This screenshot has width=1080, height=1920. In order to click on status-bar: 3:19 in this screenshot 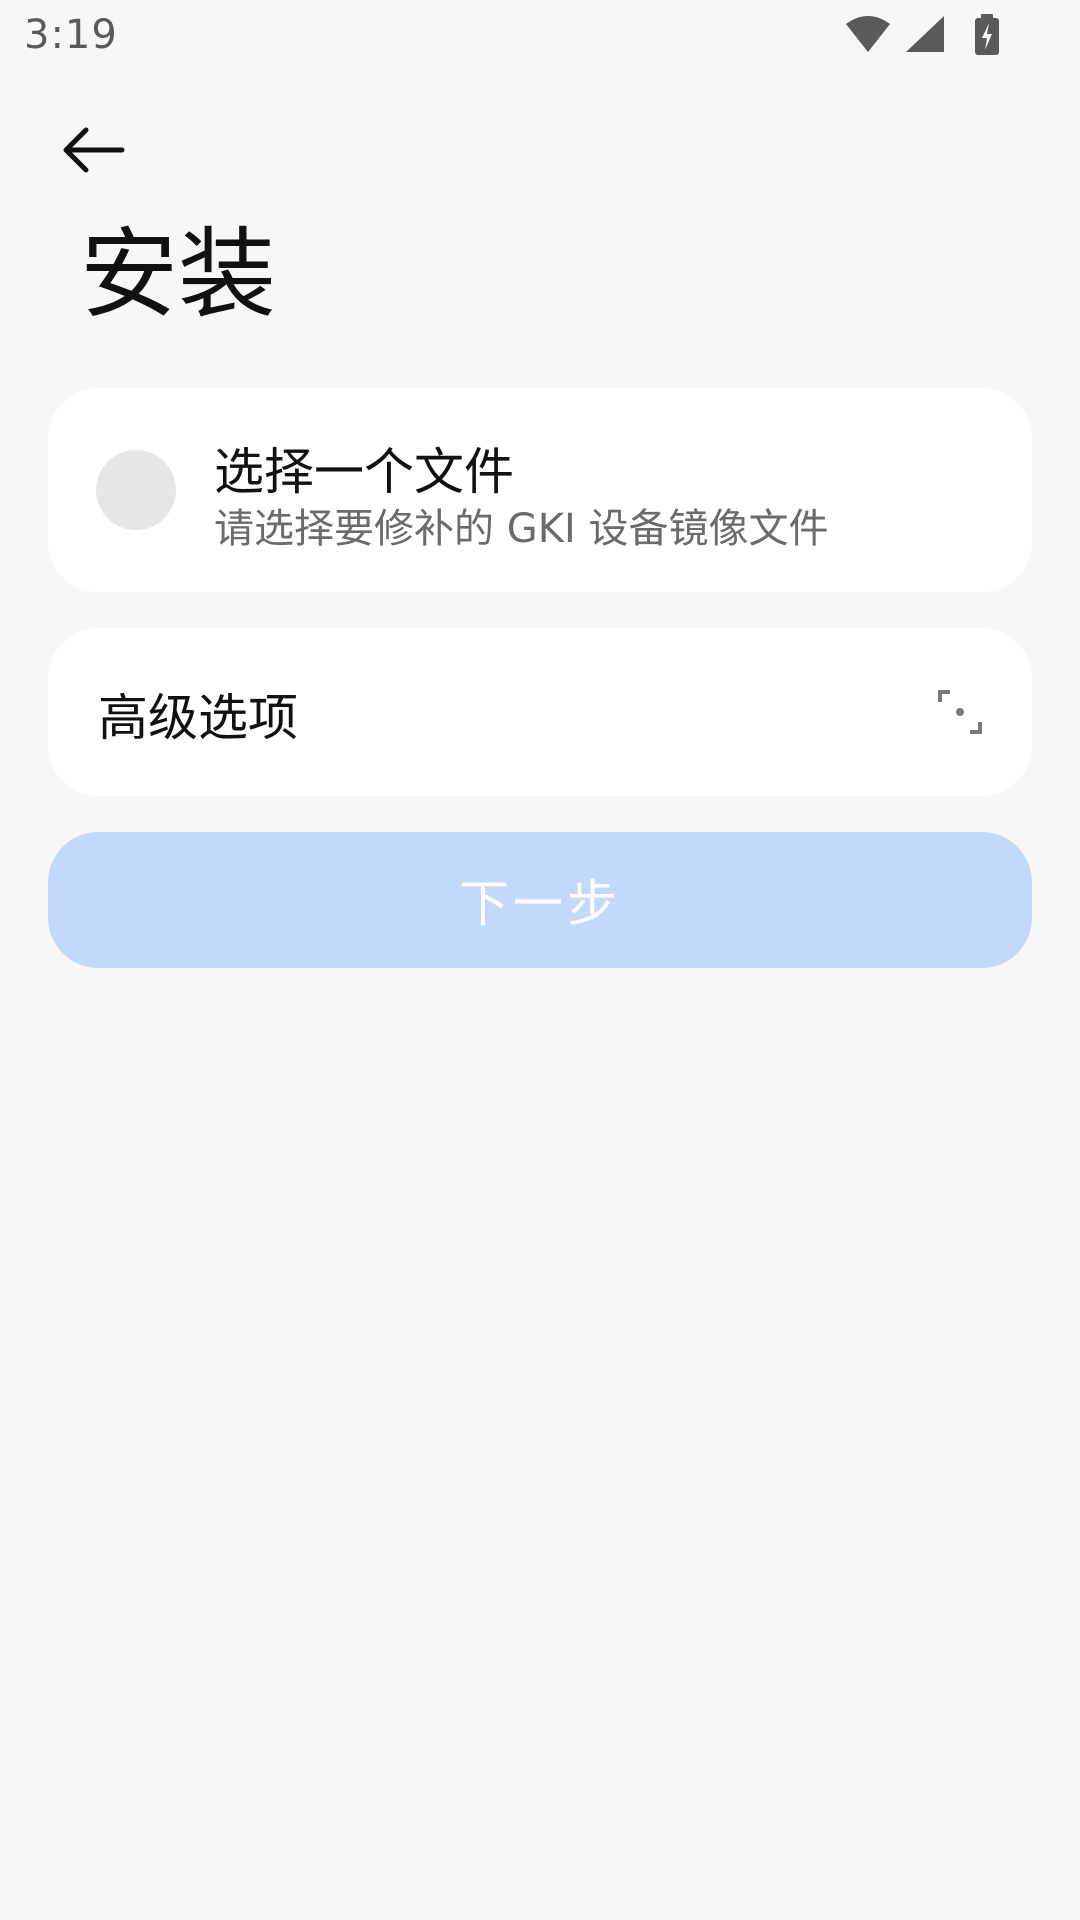, I will do `click(540, 36)`.